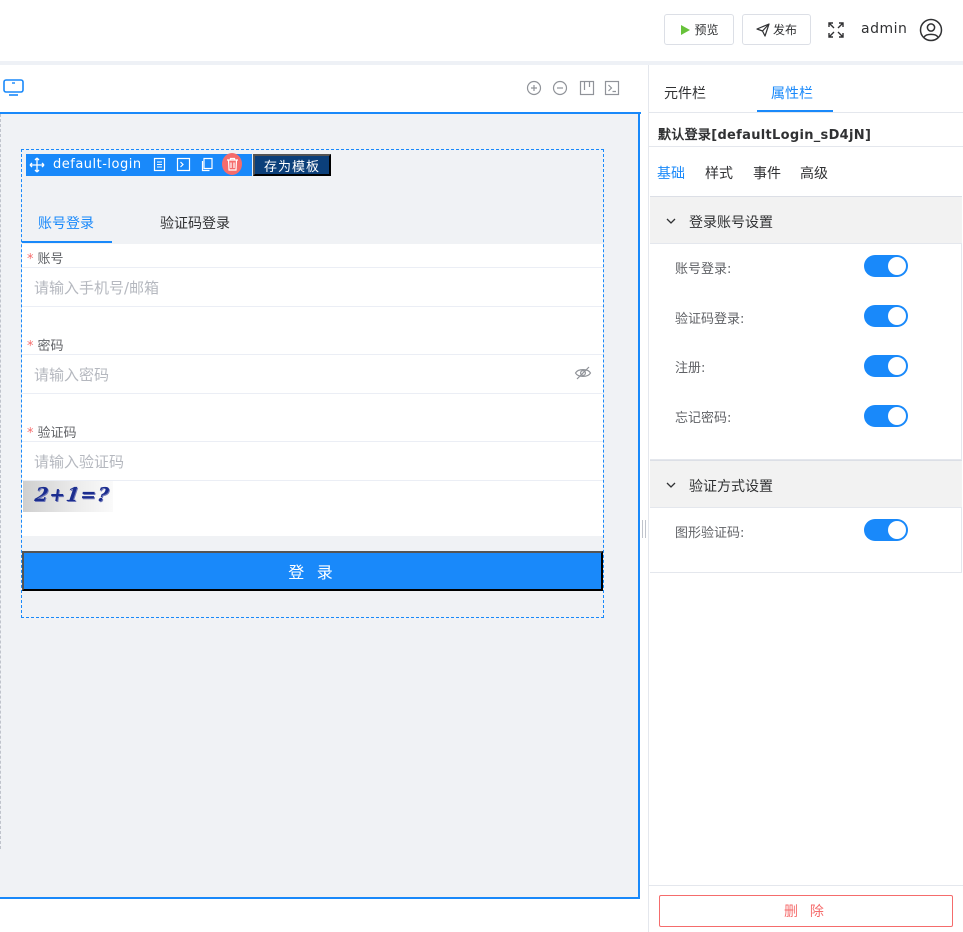 The height and width of the screenshot is (932, 963). I want to click on tab-account-login: 账号登录, so click(66, 223).